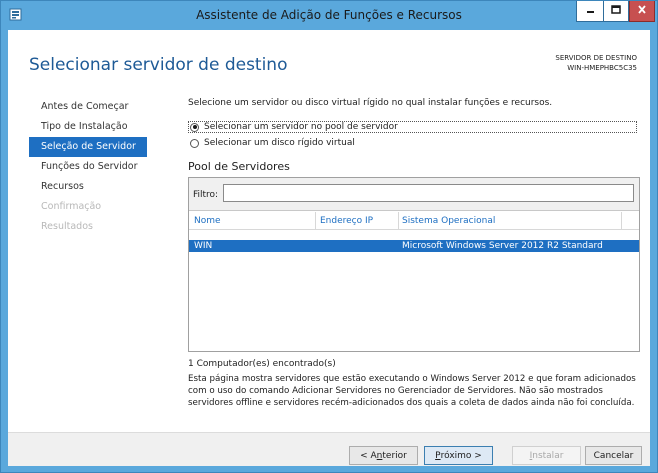  What do you see at coordinates (239, 166) in the screenshot?
I see `pool-title: Pool de Servidores` at bounding box center [239, 166].